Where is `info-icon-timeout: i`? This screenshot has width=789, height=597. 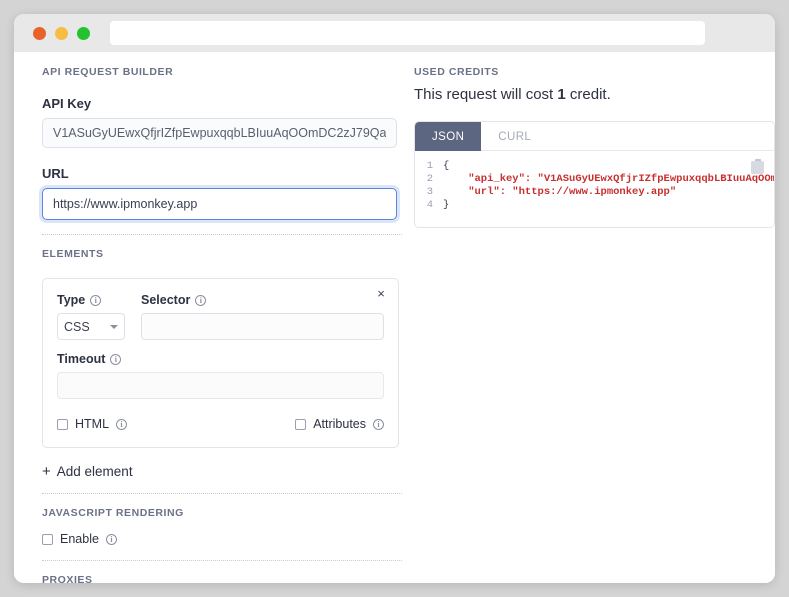
info-icon-timeout: i is located at coordinates (116, 359).